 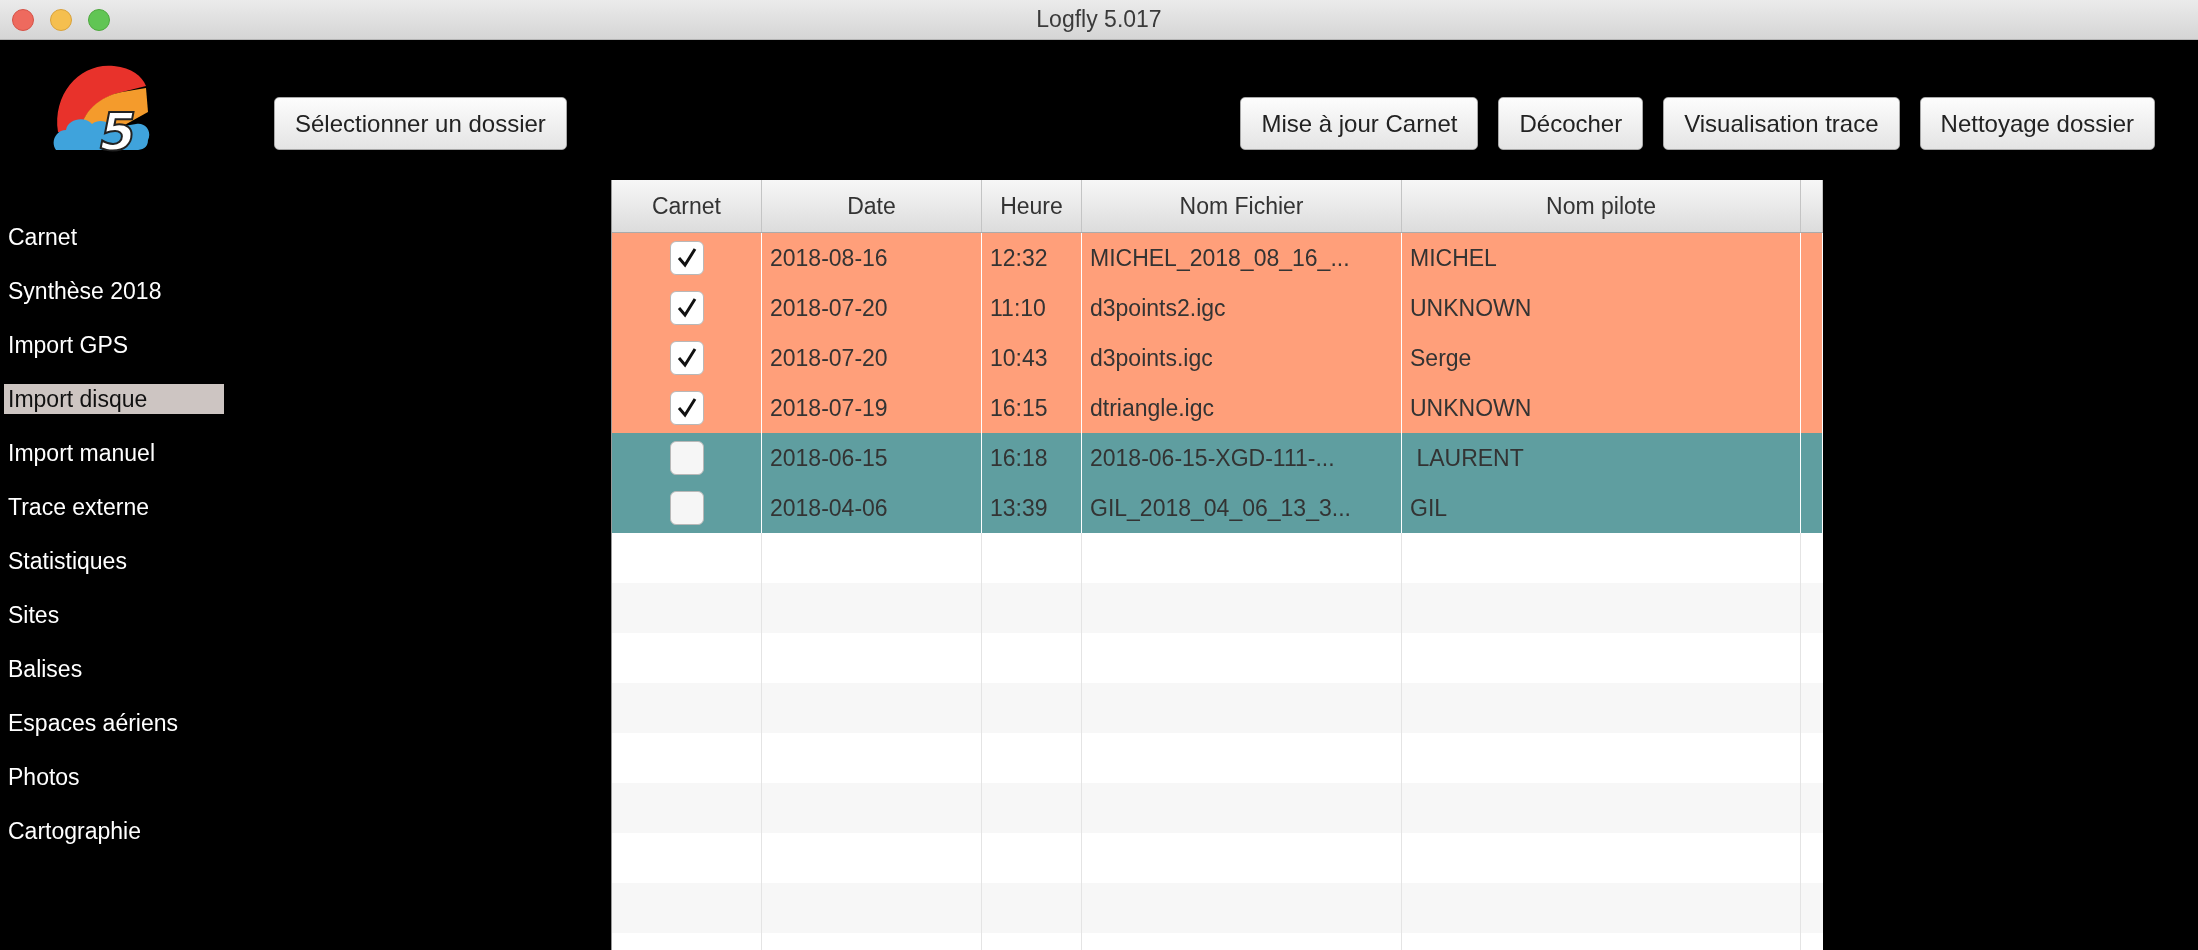 What do you see at coordinates (2037, 123) in the screenshot?
I see `toolbar-button: Nettoyage dossier` at bounding box center [2037, 123].